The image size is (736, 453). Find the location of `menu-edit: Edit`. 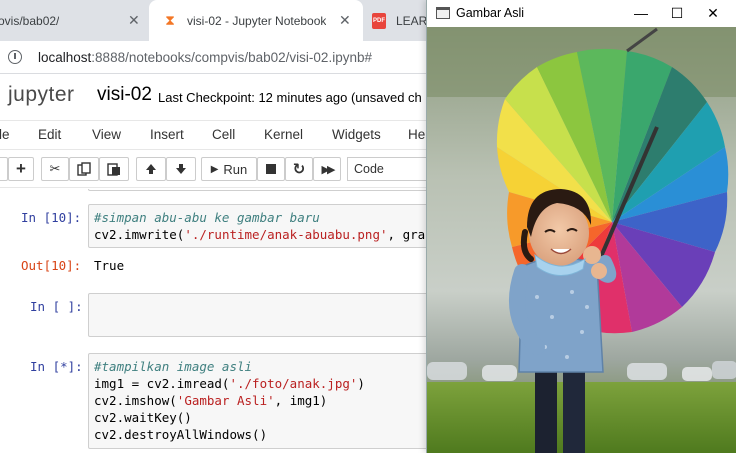

menu-edit: Edit is located at coordinates (49, 134).